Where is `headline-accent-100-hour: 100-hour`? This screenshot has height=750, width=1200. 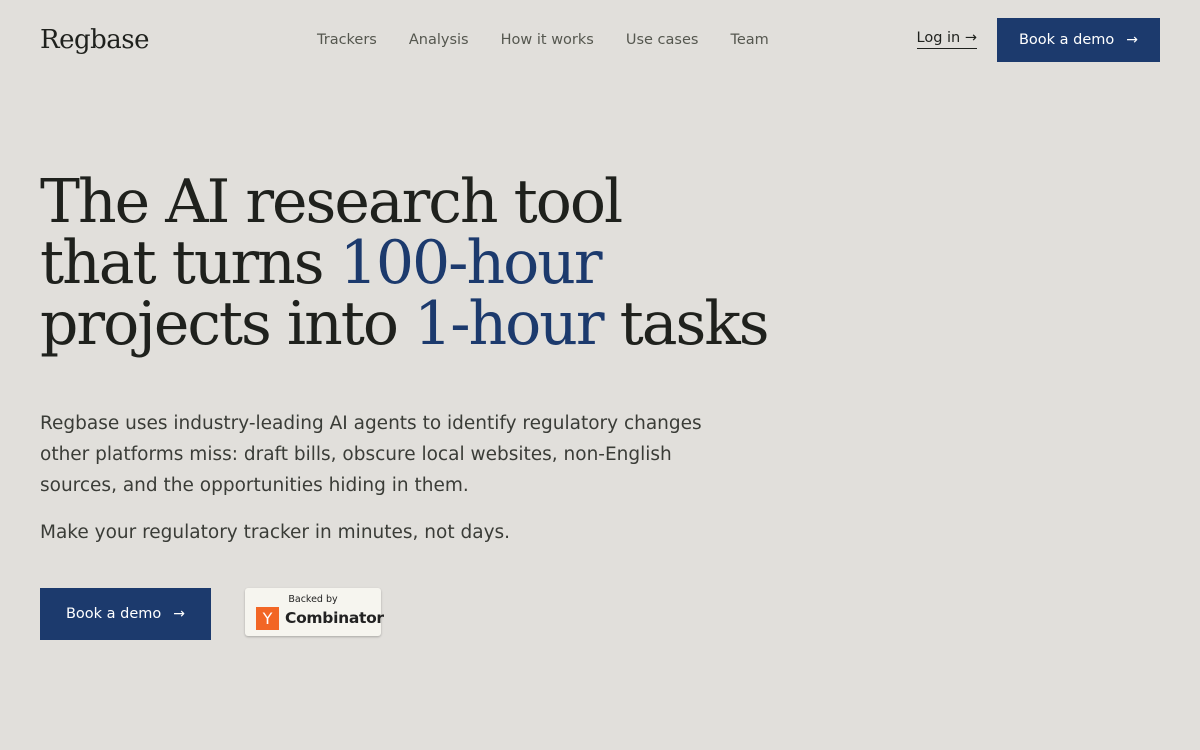
headline-accent-100-hour: 100-hour is located at coordinates (471, 263).